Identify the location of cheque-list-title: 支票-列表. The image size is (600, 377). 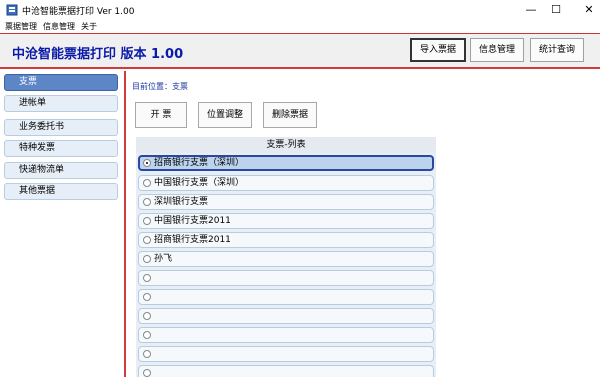
(286, 145).